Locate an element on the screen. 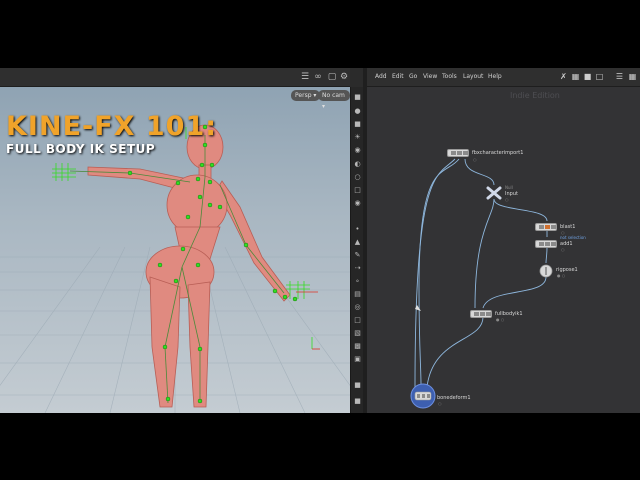 The width and height of the screenshot is (640, 480). light-icon: ☀ is located at coordinates (357, 137).